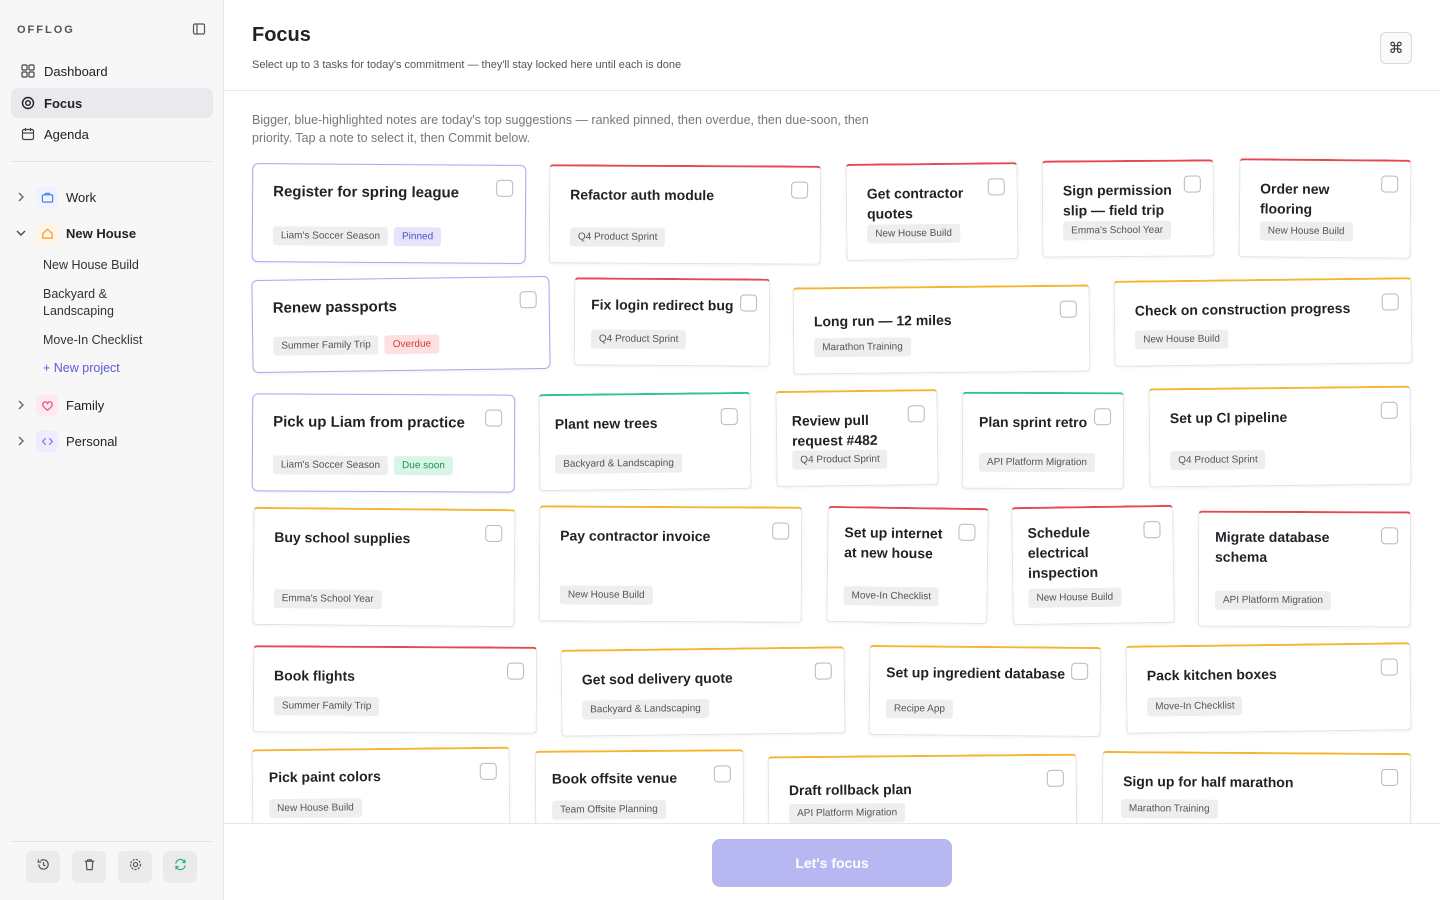 The height and width of the screenshot is (900, 1440). I want to click on trash-button, so click(89, 867).